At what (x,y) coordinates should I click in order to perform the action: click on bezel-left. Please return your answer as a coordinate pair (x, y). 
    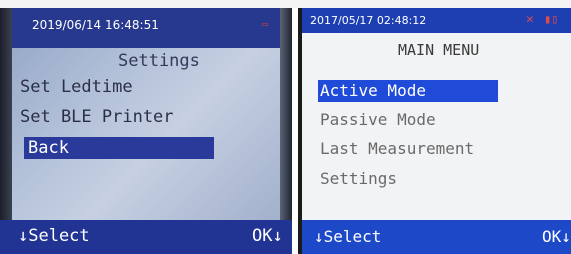
    Looking at the image, I should click on (6, 131).